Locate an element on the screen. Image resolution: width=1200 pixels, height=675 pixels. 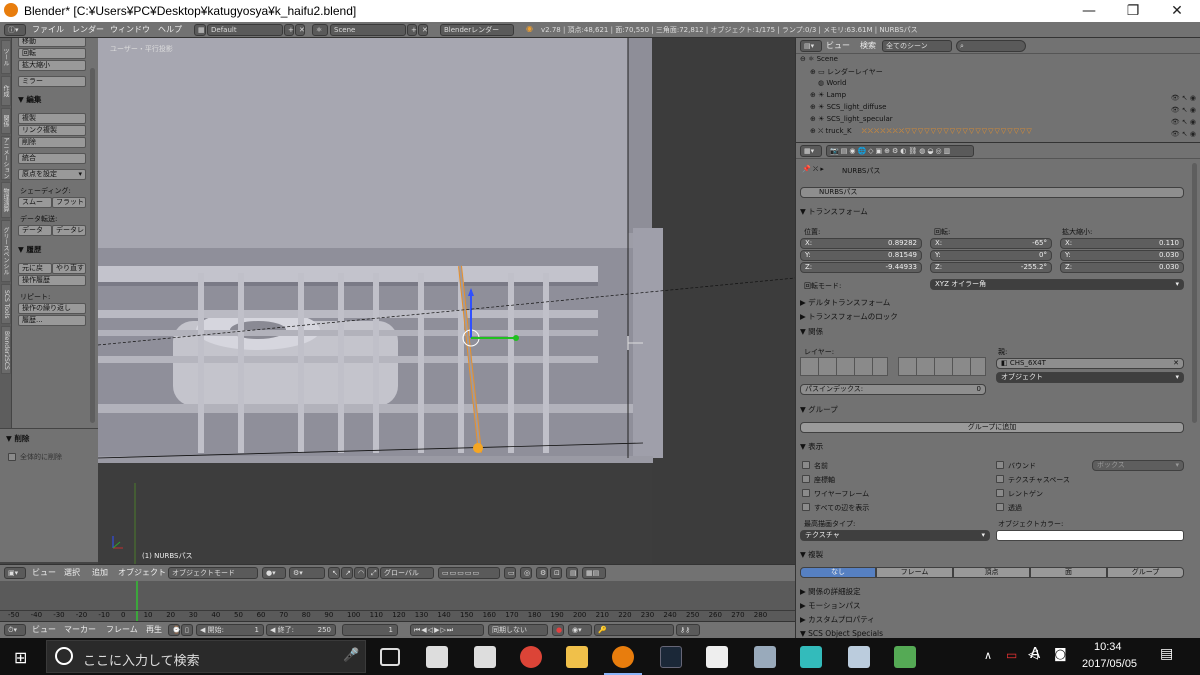
layout-select: Default is located at coordinates (245, 30).